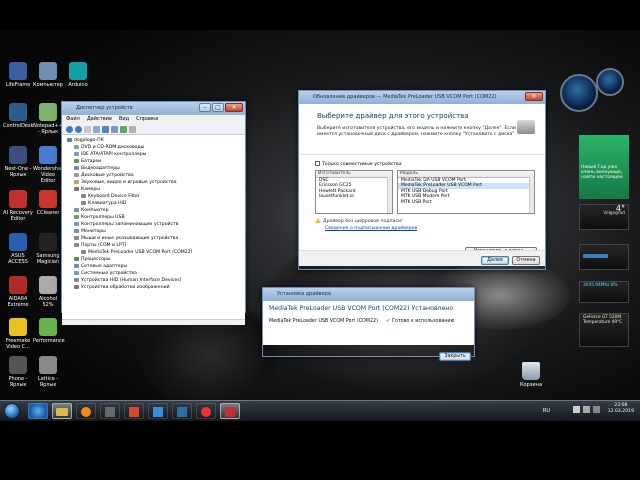 Image resolution: width=640 pixels, height=480 pixels. Describe the element at coordinates (153, 147) in the screenshot. I see `tree-node: DVD и CD-ROM дисководы` at that location.